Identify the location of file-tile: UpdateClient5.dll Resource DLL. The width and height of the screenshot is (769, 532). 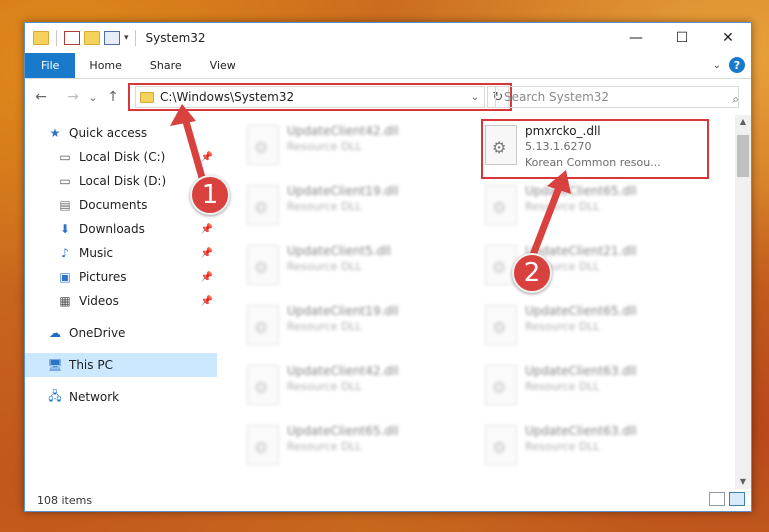
(351, 269).